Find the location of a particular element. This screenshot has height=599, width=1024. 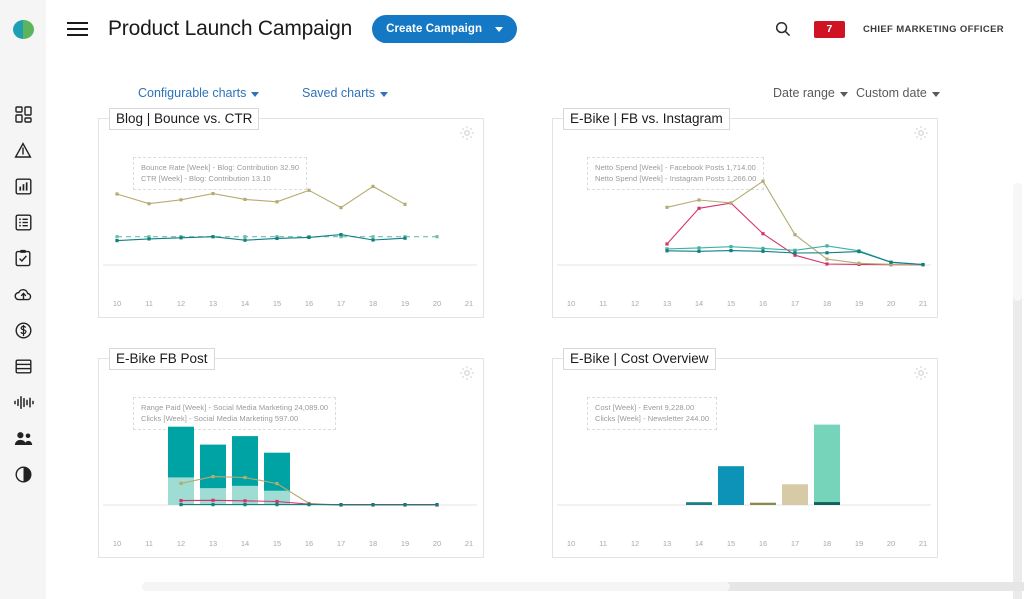

notification-badge: 7 is located at coordinates (829, 29).